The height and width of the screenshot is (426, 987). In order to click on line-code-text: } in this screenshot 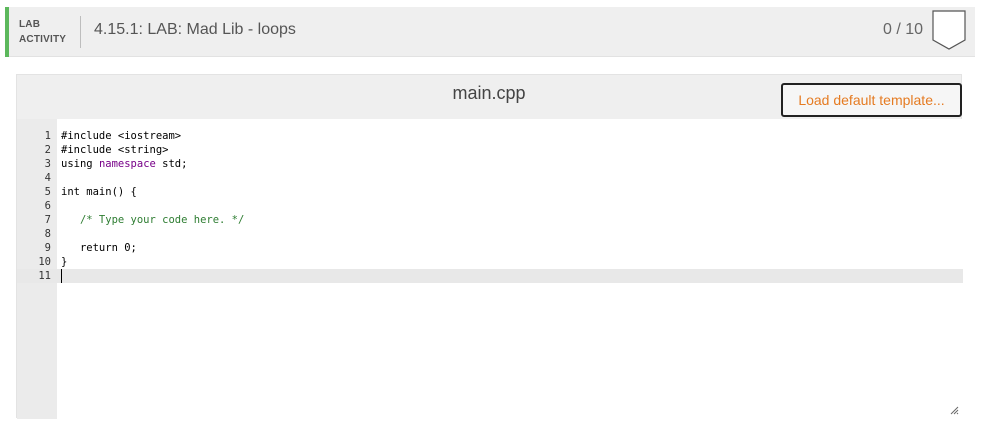, I will do `click(64, 262)`.